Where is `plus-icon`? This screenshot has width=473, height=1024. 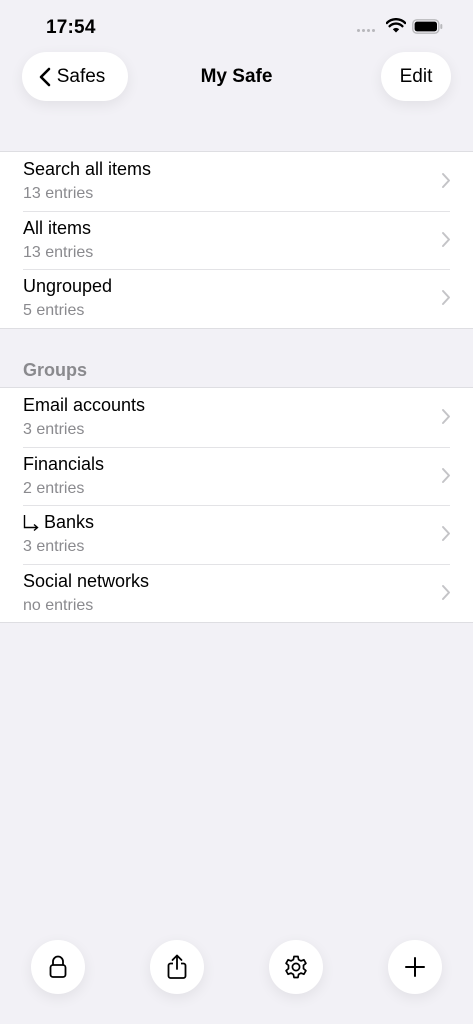
plus-icon is located at coordinates (415, 967).